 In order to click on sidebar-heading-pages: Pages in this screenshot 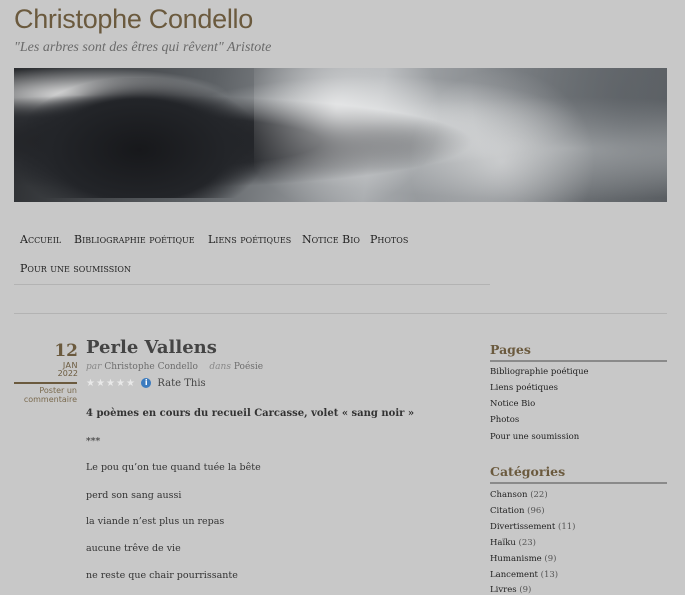, I will do `click(578, 352)`.